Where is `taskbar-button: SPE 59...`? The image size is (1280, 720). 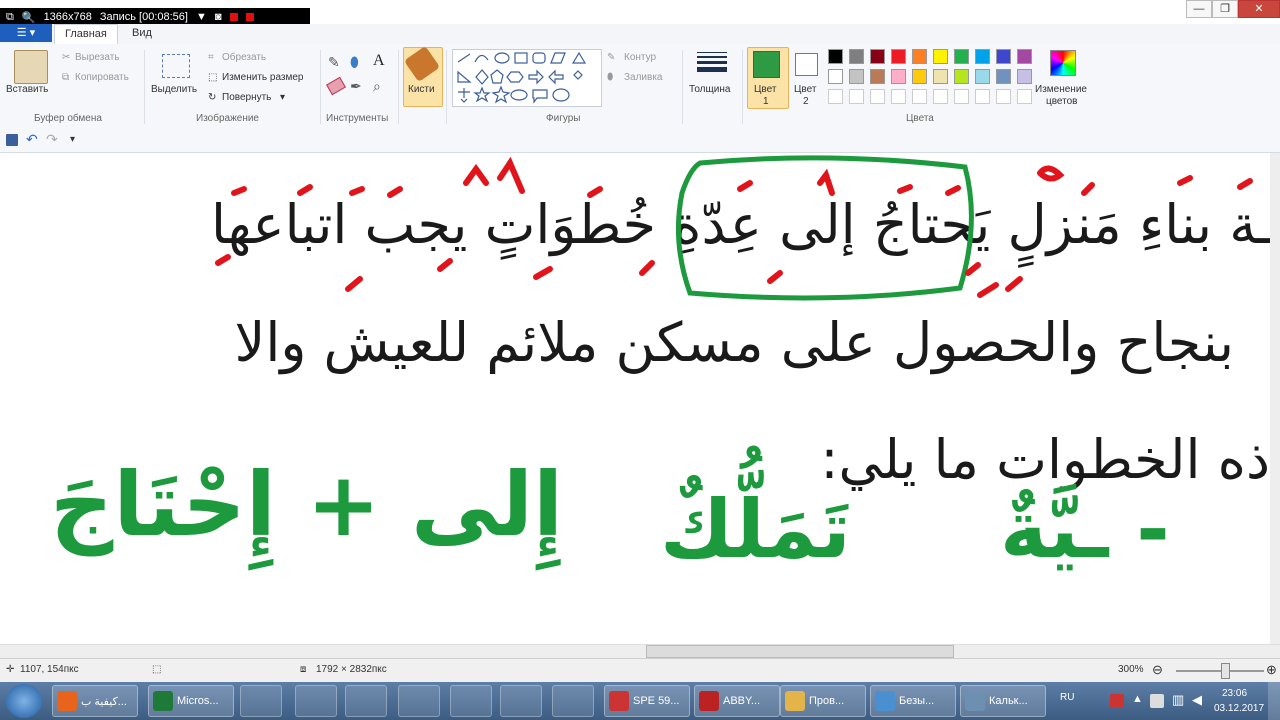 taskbar-button: SPE 59... is located at coordinates (647, 701).